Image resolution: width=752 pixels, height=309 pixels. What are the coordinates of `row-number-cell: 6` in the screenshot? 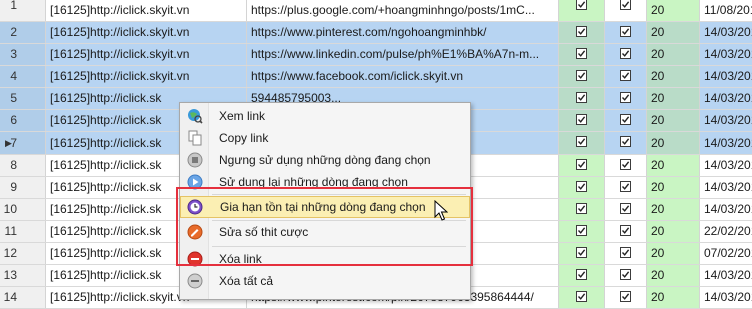 It's located at (23, 120).